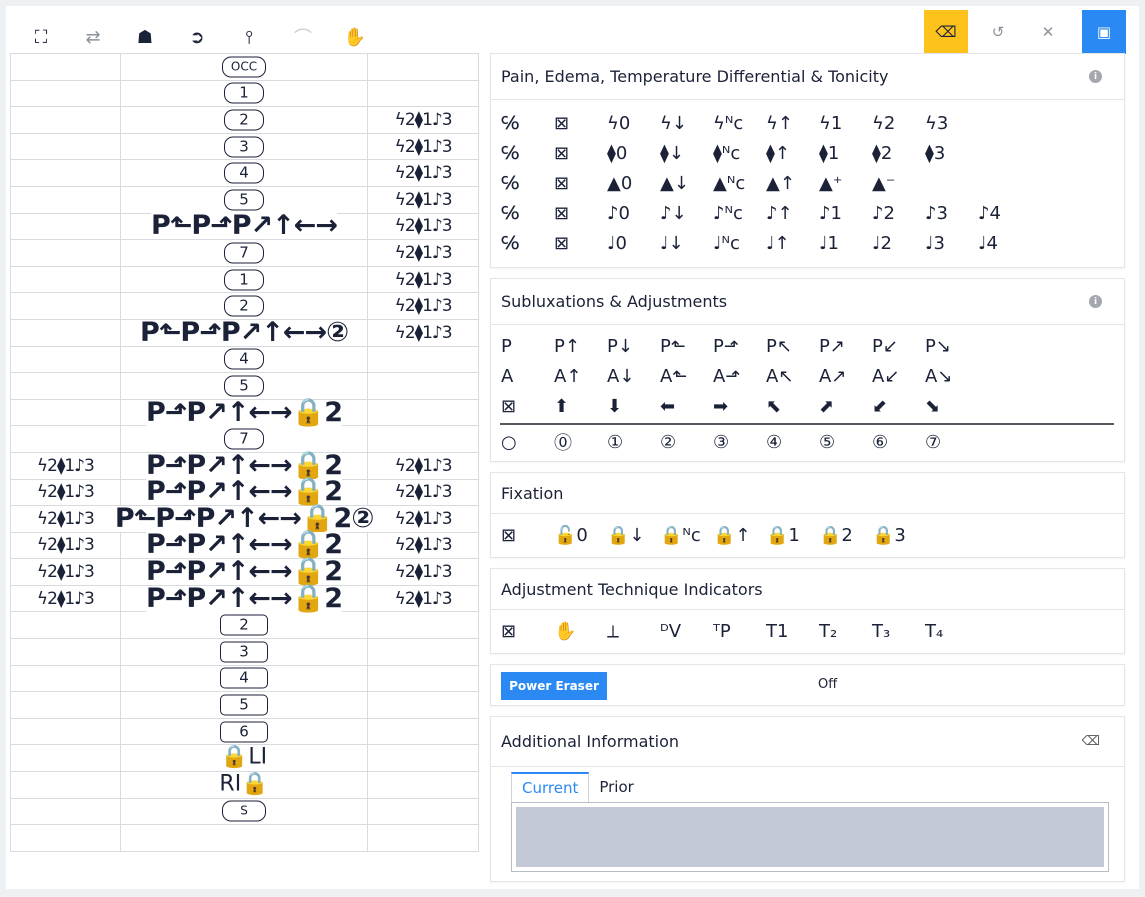 This screenshot has height=897, width=1145. Describe the element at coordinates (245, 199) in the screenshot. I see `spine-cell-mid: 5` at that location.